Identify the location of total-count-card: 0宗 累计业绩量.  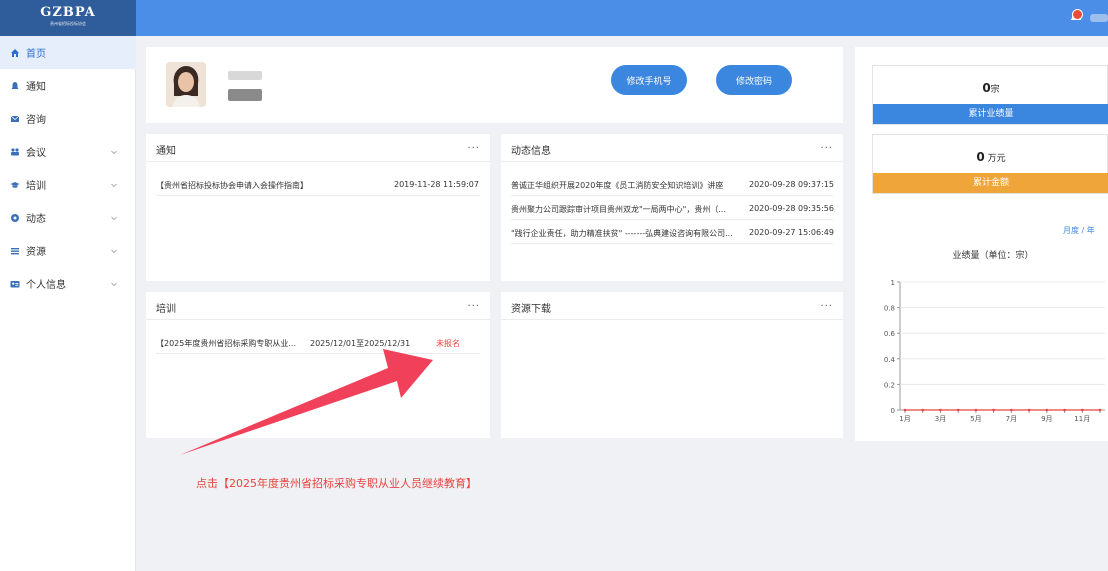
(990, 95).